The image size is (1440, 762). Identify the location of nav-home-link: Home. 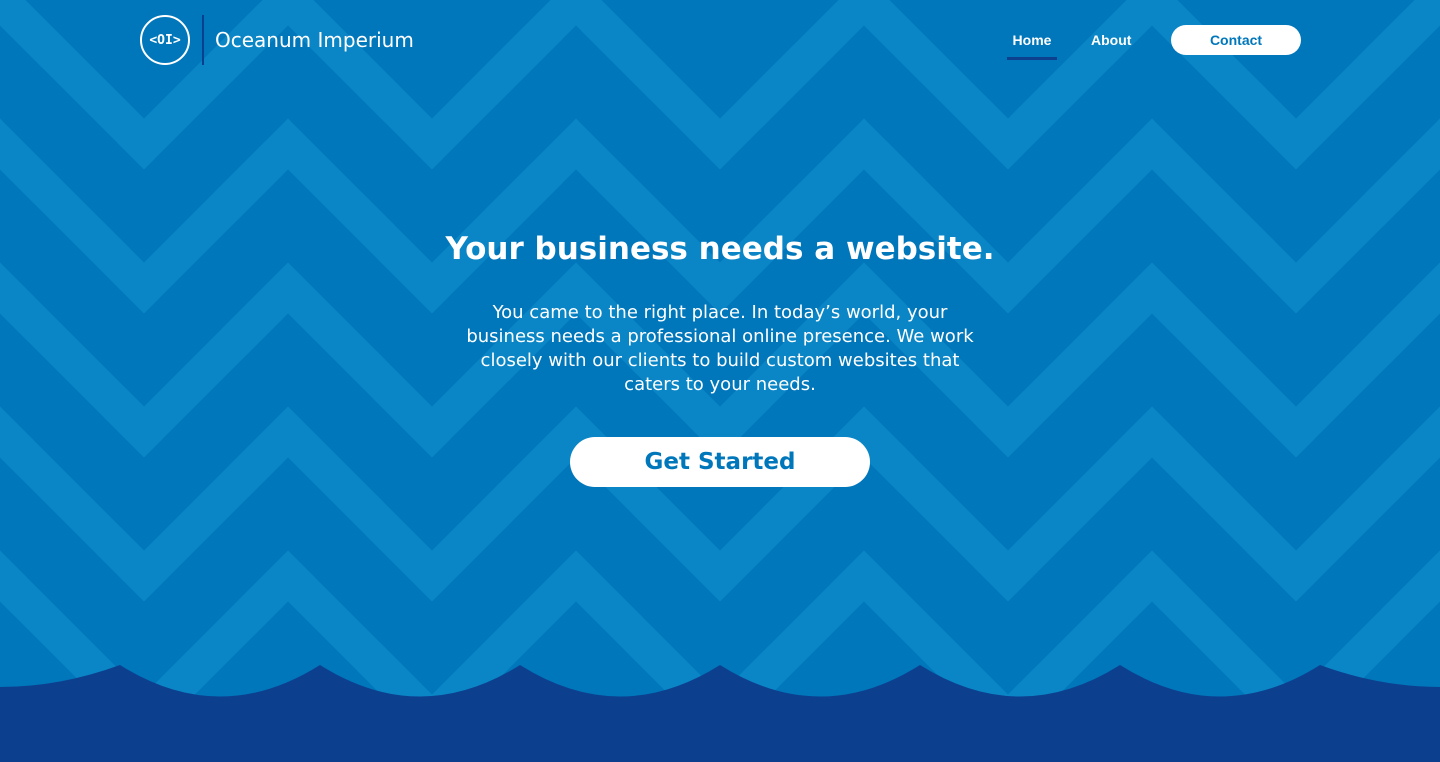
(1032, 45).